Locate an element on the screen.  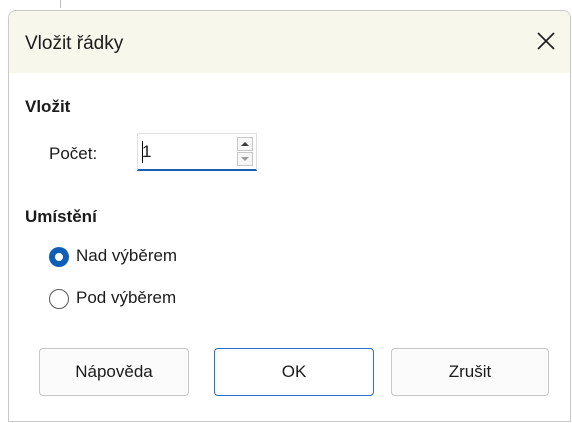
help-button: Nápověda is located at coordinates (114, 372).